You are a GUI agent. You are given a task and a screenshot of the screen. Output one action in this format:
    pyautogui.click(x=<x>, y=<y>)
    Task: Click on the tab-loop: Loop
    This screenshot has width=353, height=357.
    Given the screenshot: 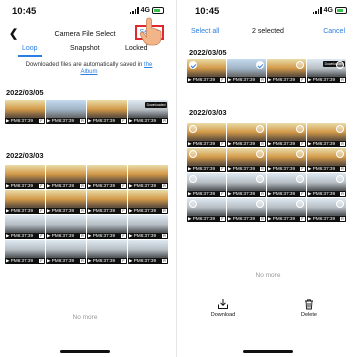 What is the action you would take?
    pyautogui.click(x=30, y=48)
    